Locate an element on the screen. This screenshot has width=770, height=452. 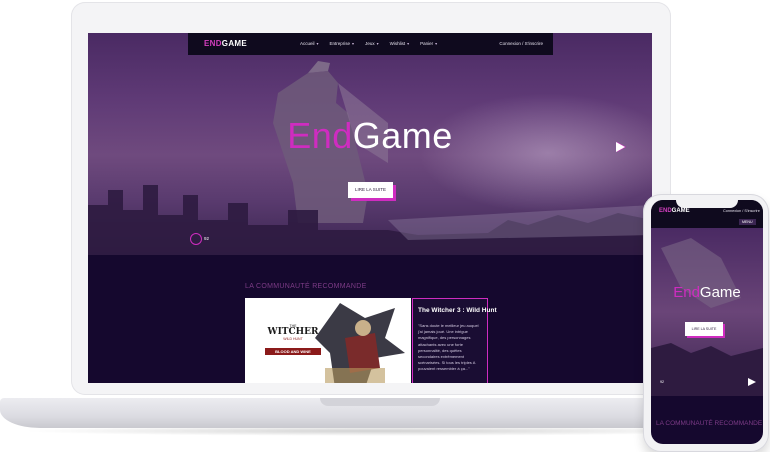
nav-item-accueil: Accueil ▾ is located at coordinates (309, 43).